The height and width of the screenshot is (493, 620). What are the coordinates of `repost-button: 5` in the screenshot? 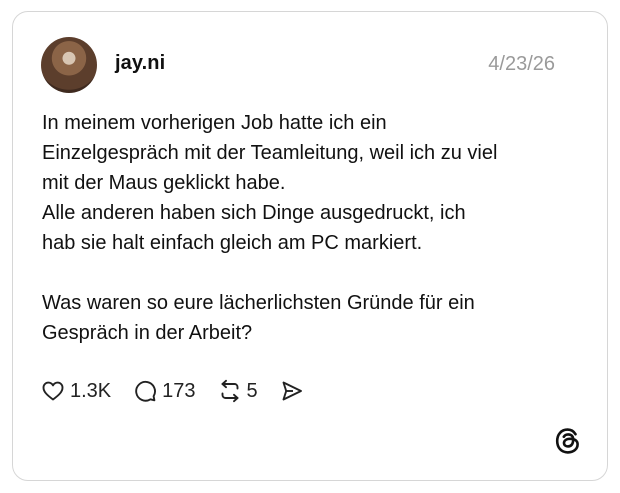 It's located at (238, 391).